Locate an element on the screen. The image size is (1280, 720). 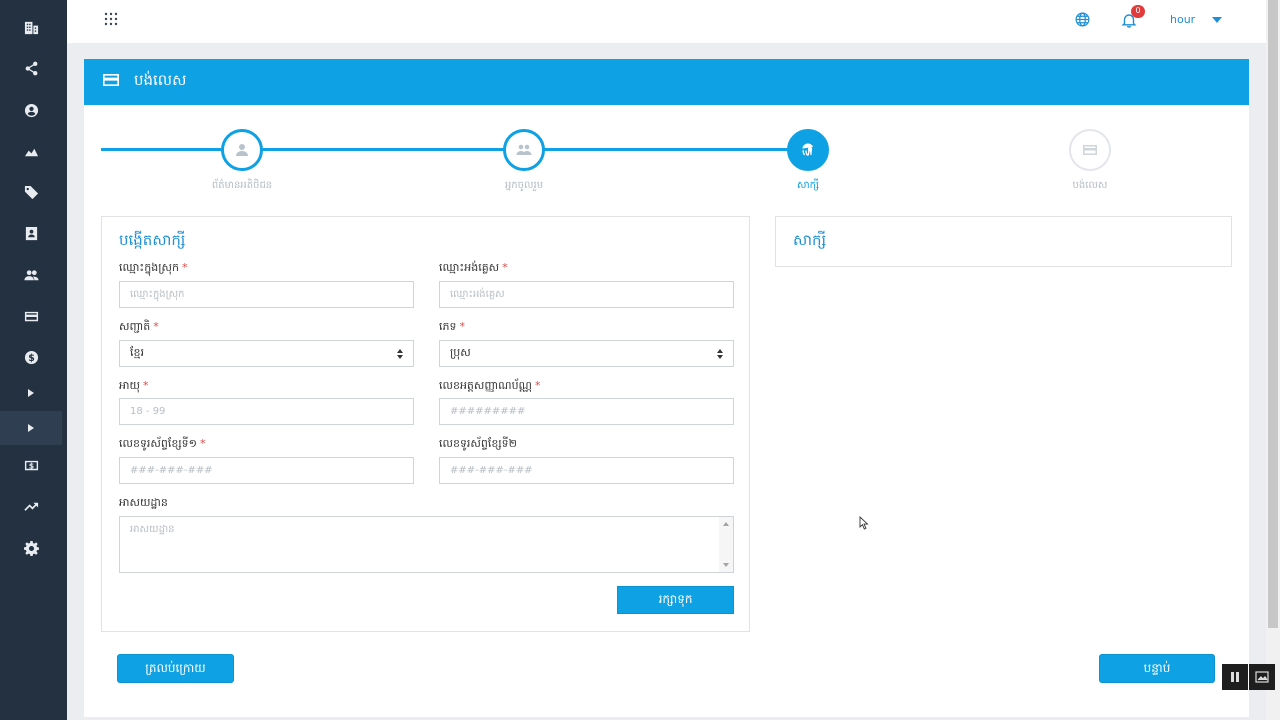
notification-count-badge: 0 is located at coordinates (1138, 11).